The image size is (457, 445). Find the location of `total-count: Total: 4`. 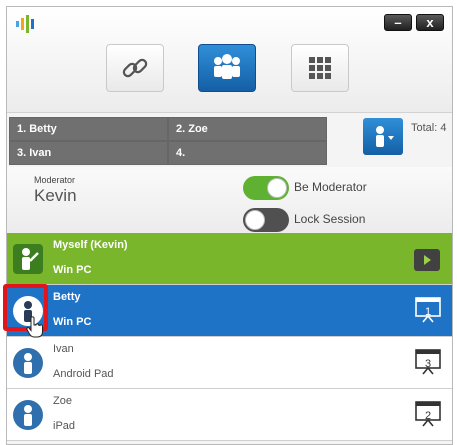

total-count: Total: 4 is located at coordinates (429, 128).